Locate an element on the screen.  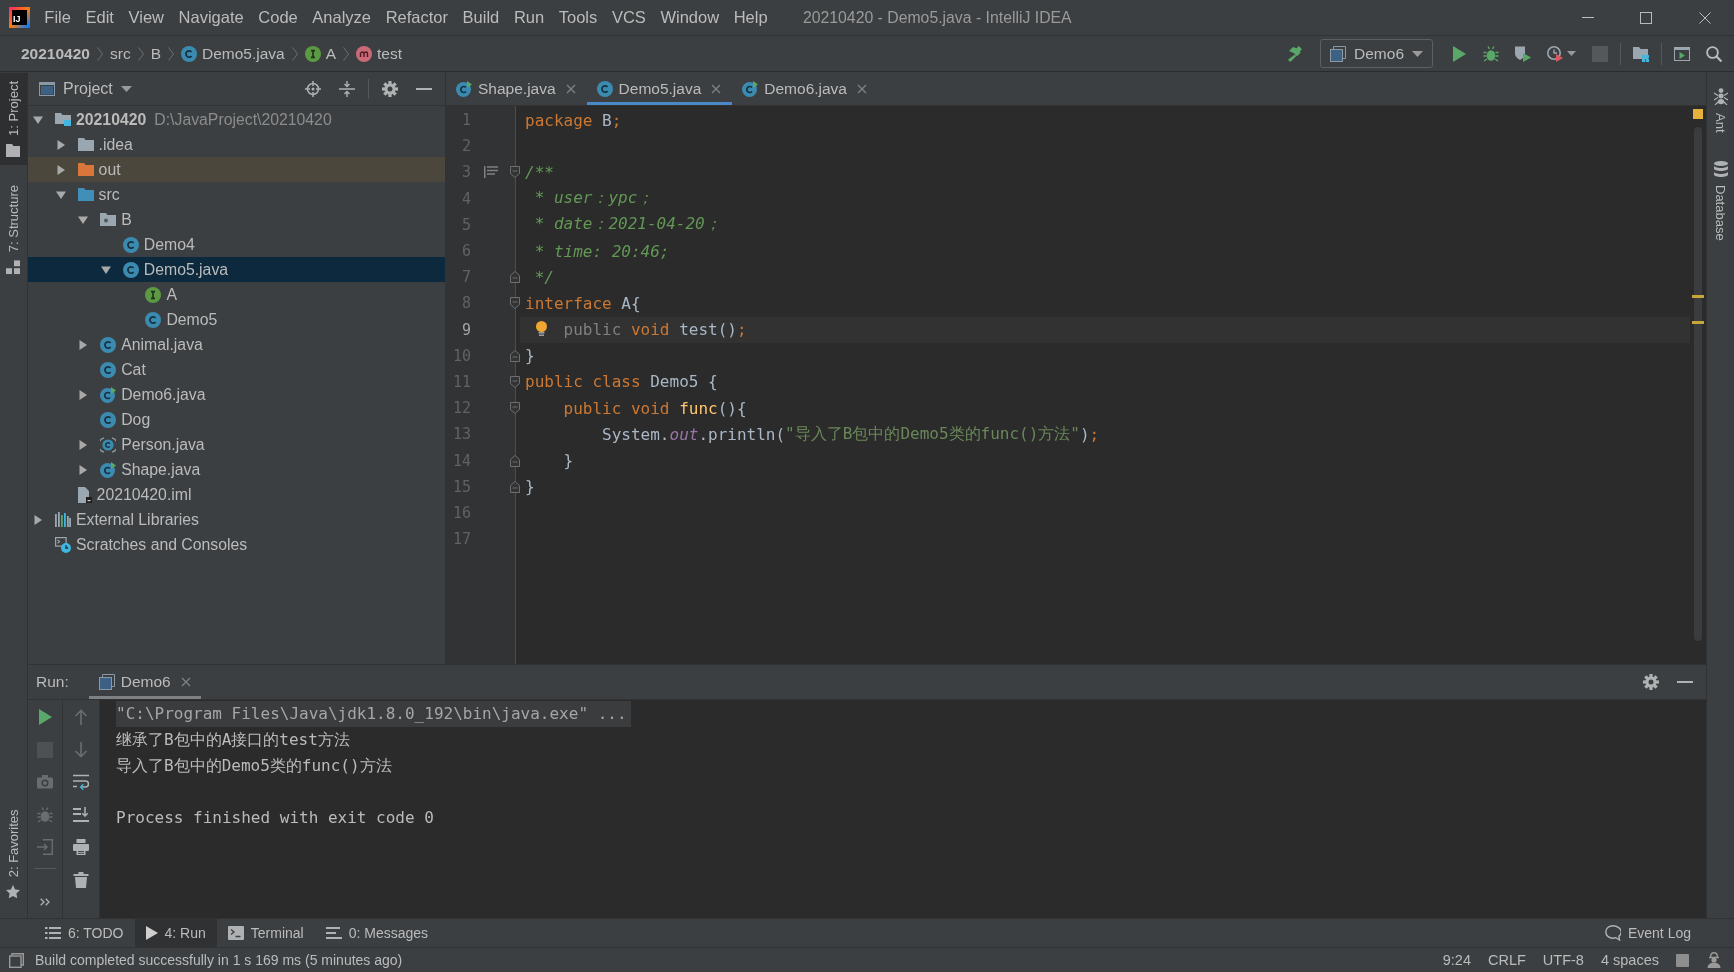
breadcrumb-item: 20210420 is located at coordinates (55, 53).